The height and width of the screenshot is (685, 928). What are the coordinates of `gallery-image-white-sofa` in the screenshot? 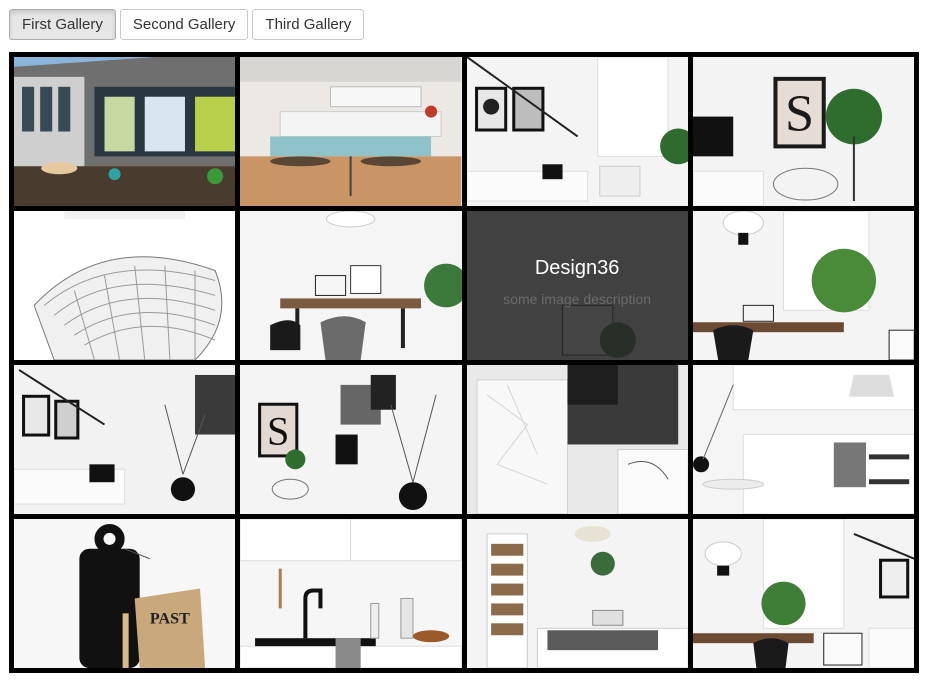 It's located at (125, 439).